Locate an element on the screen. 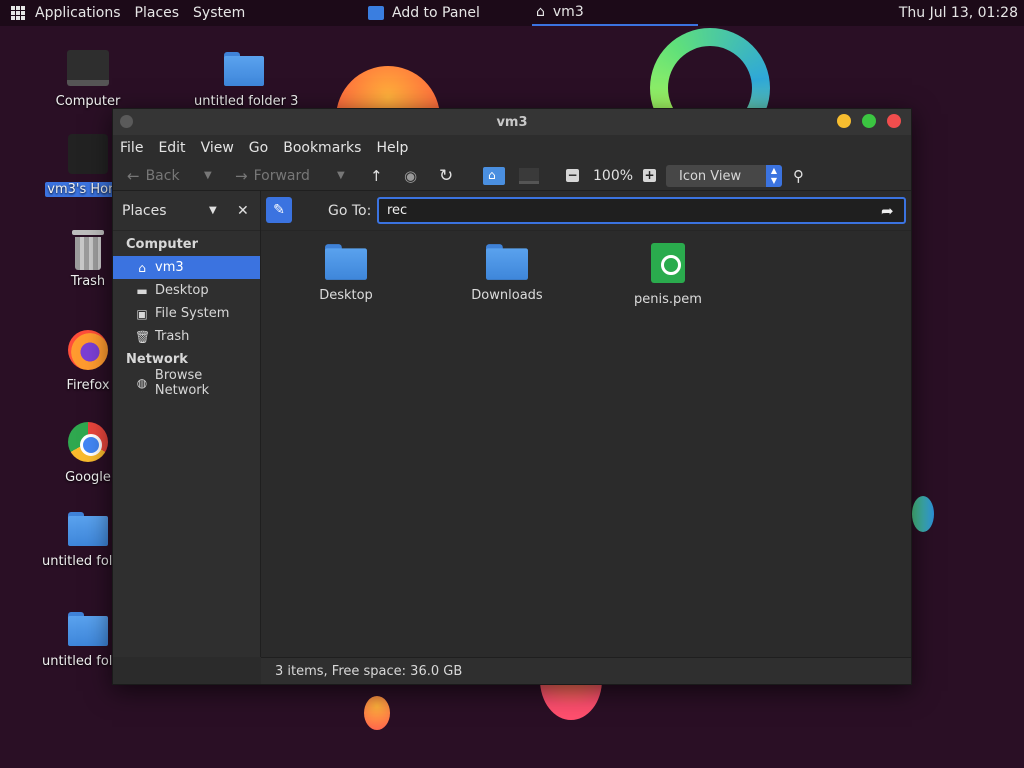  goto-label: Go To: is located at coordinates (350, 210).